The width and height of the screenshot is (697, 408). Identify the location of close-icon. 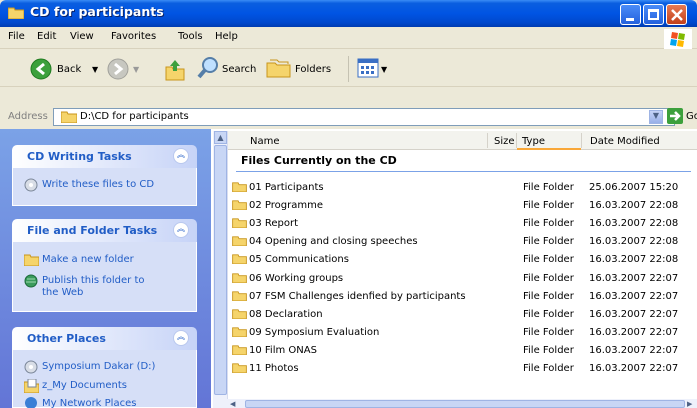
(677, 15).